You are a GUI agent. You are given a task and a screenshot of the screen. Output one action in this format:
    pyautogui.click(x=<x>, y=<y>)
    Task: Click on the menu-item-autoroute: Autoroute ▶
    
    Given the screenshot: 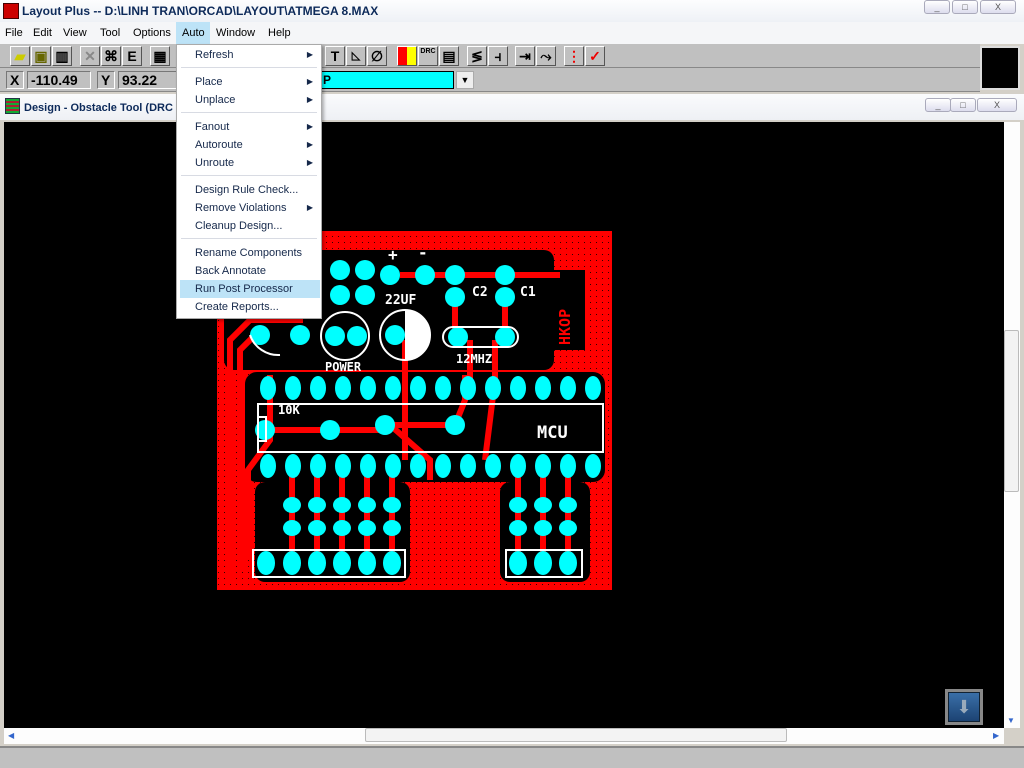 What is the action you would take?
    pyautogui.click(x=249, y=145)
    